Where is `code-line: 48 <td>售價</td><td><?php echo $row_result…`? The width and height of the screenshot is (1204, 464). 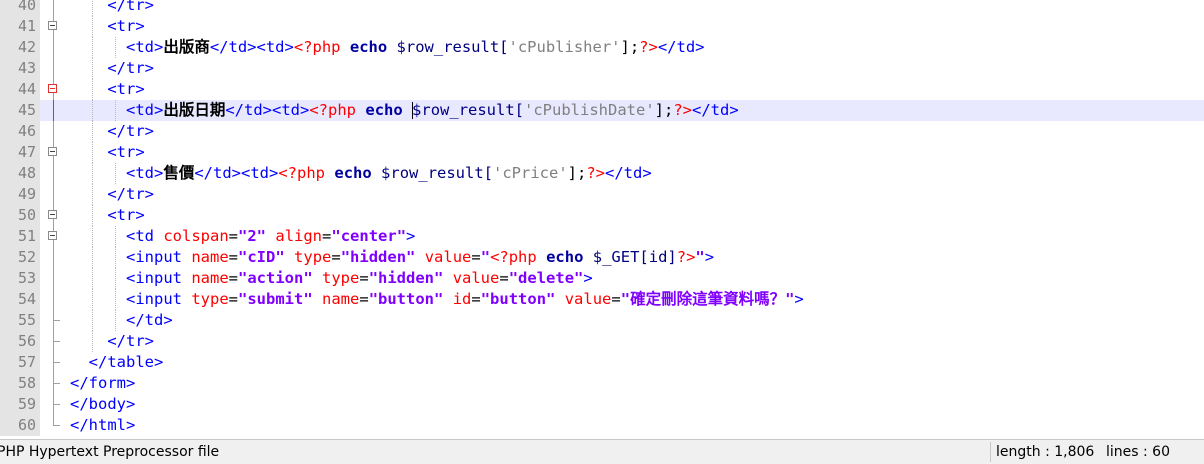
code-line: 48 <td>售價</td><td><?php echo $row_result… is located at coordinates (602, 173).